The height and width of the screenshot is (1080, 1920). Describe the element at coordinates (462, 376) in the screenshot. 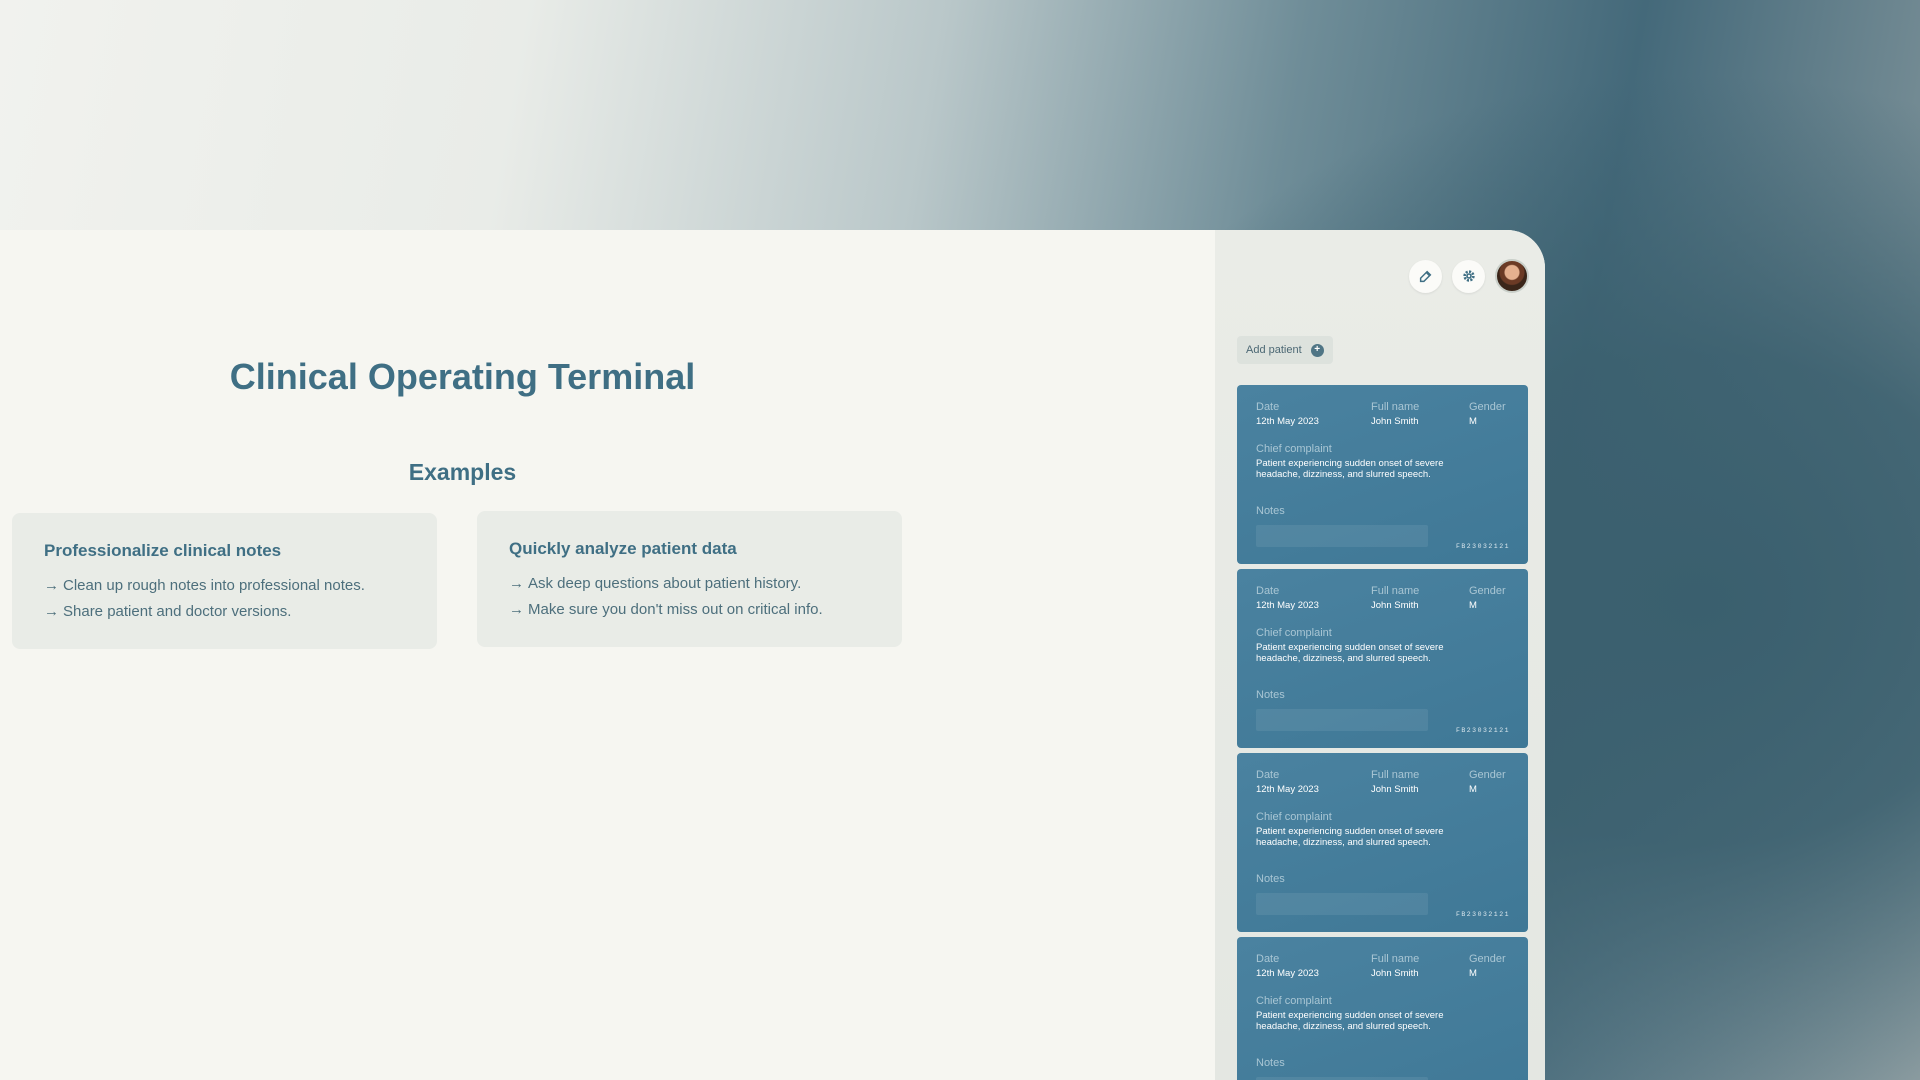

I see `page-title: Clinical Operating Terminal` at that location.